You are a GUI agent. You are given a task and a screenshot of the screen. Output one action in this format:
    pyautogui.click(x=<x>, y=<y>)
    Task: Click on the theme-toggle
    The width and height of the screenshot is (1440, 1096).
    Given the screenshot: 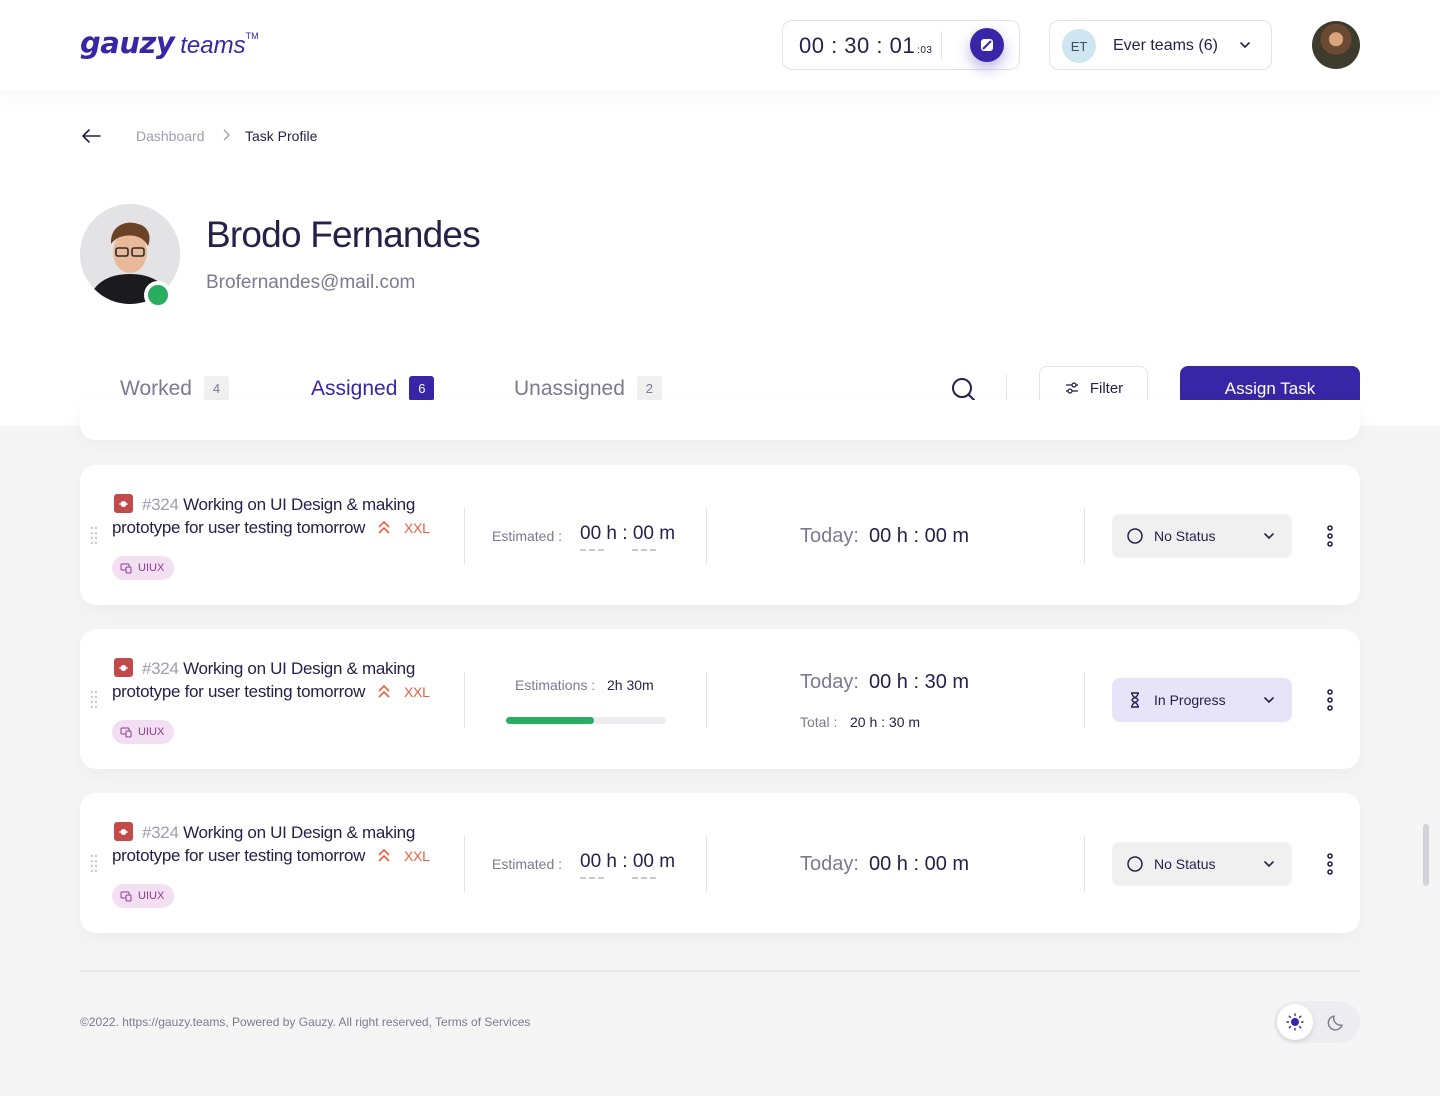 What is the action you would take?
    pyautogui.click(x=1317, y=1022)
    